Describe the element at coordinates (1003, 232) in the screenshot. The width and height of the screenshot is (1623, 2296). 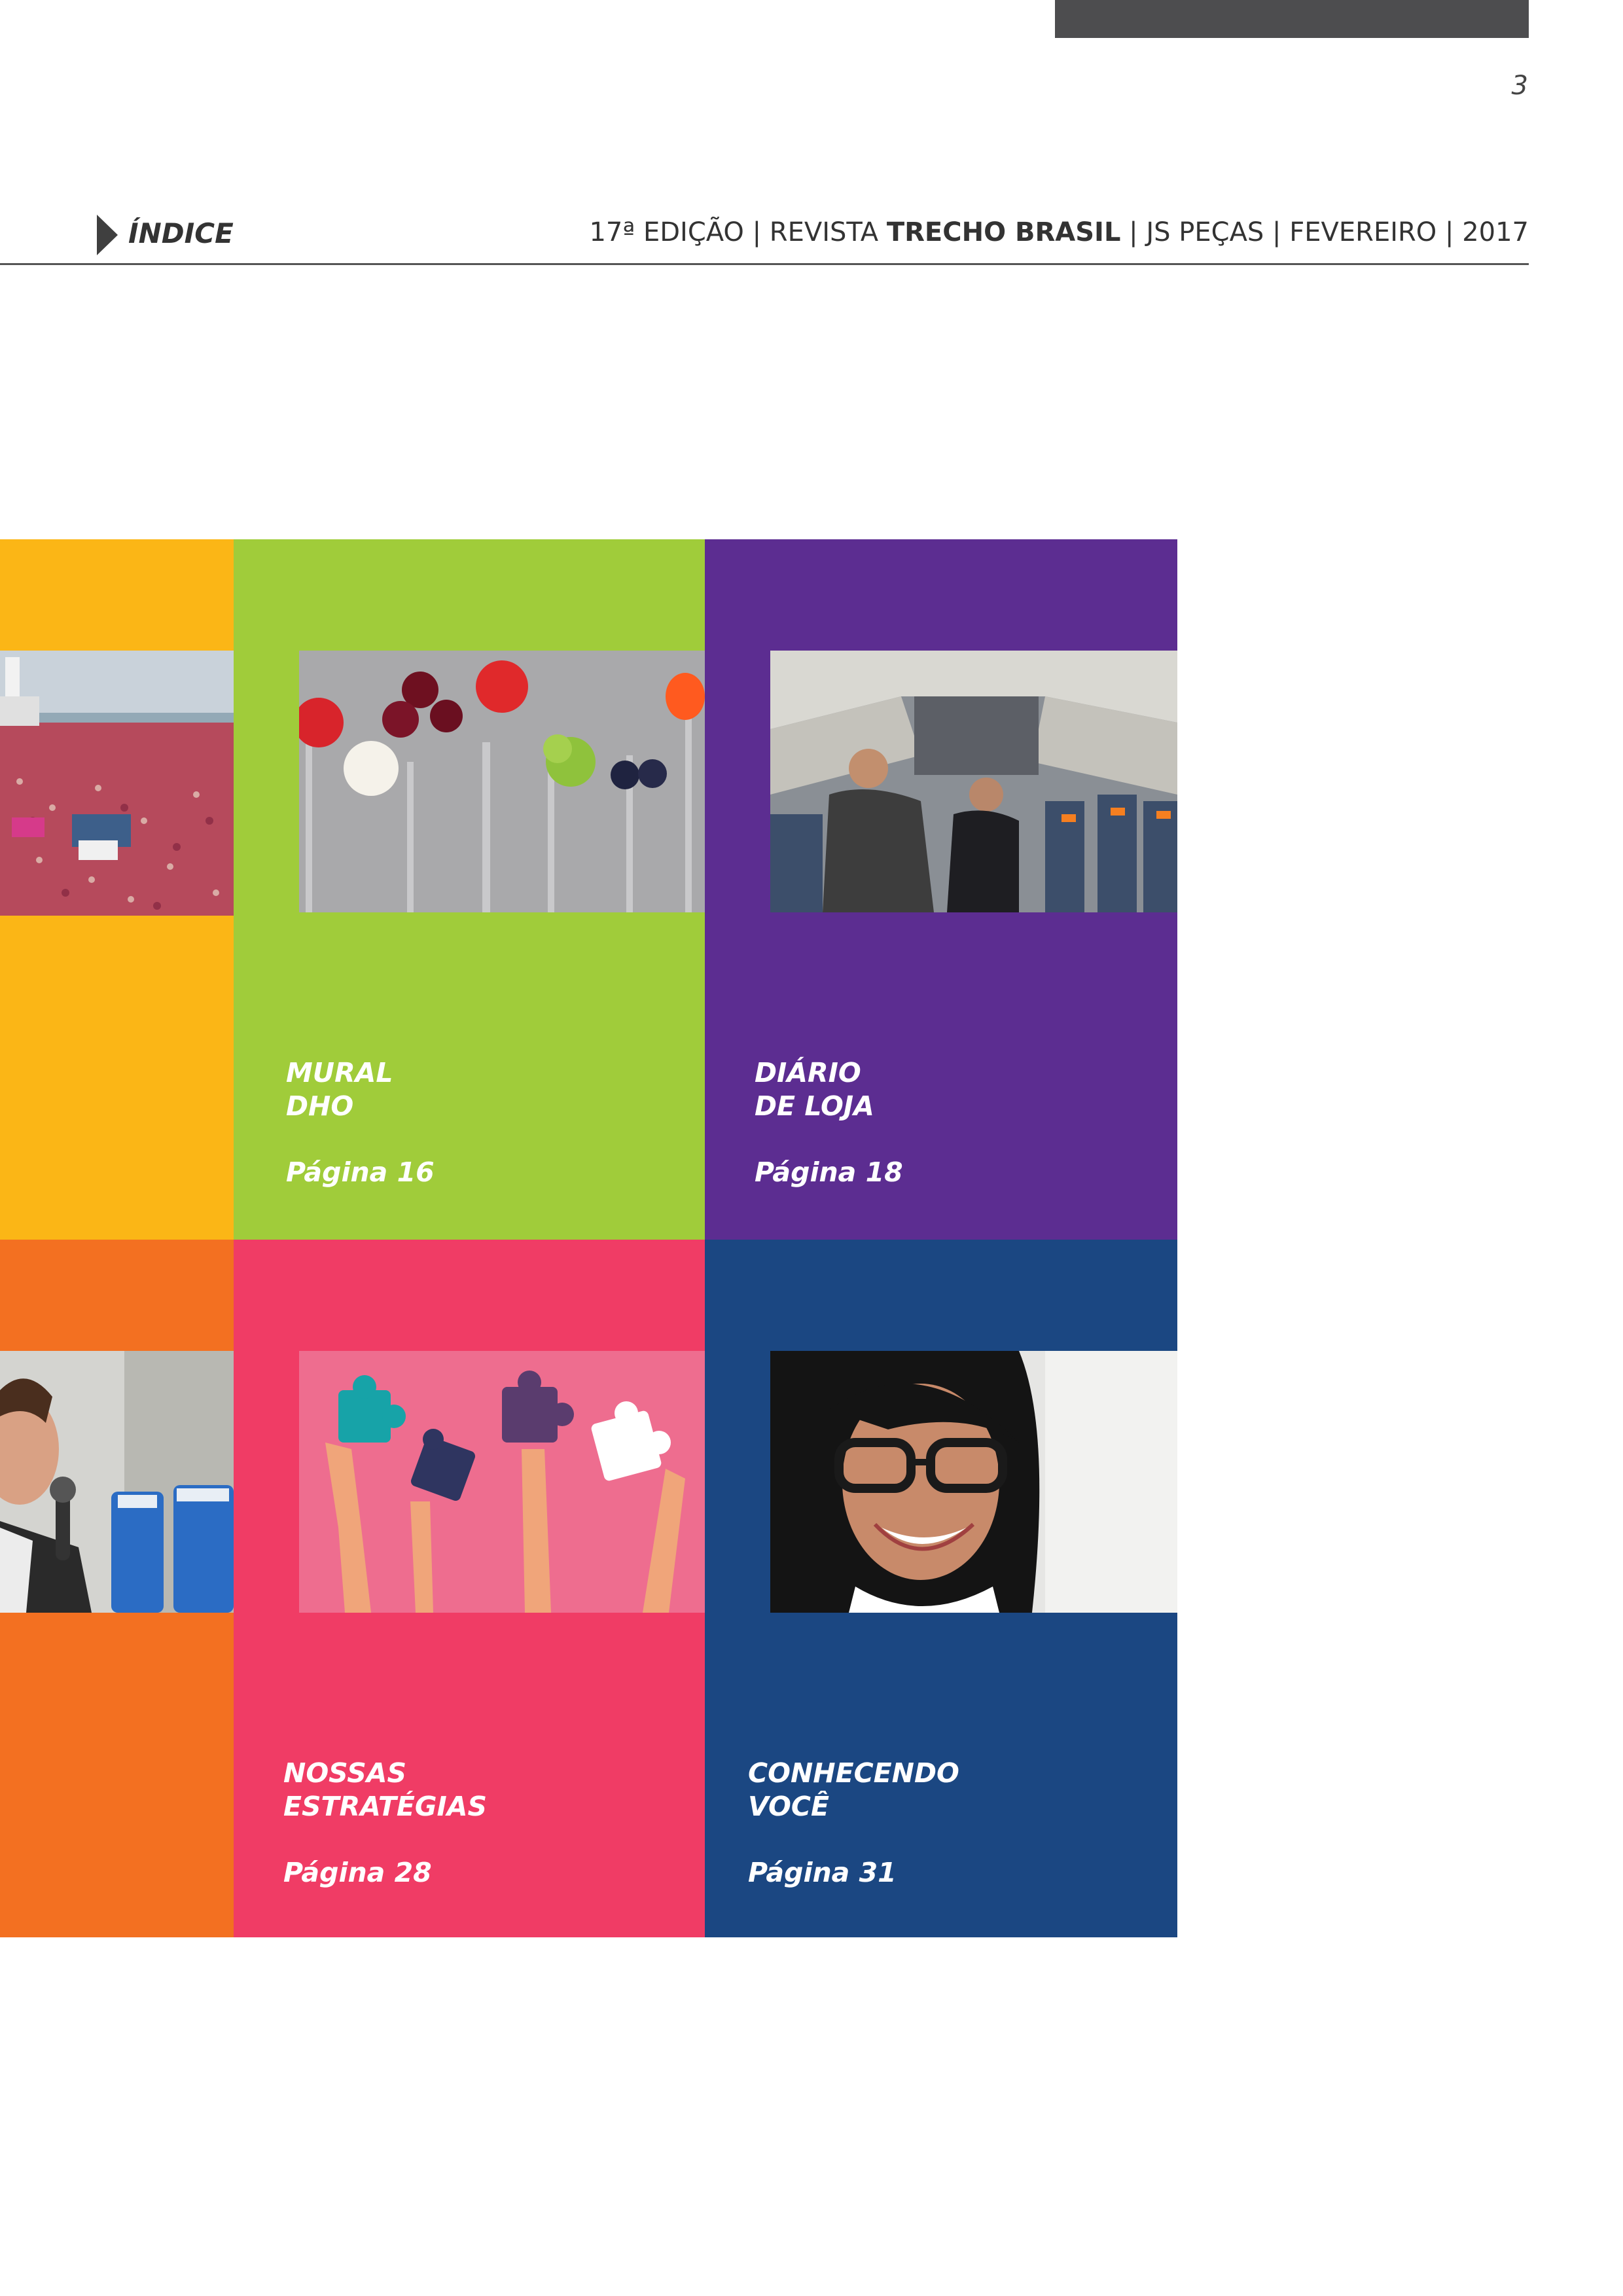
I see `edition-magazine-name: TRECHO BRASIL` at that location.